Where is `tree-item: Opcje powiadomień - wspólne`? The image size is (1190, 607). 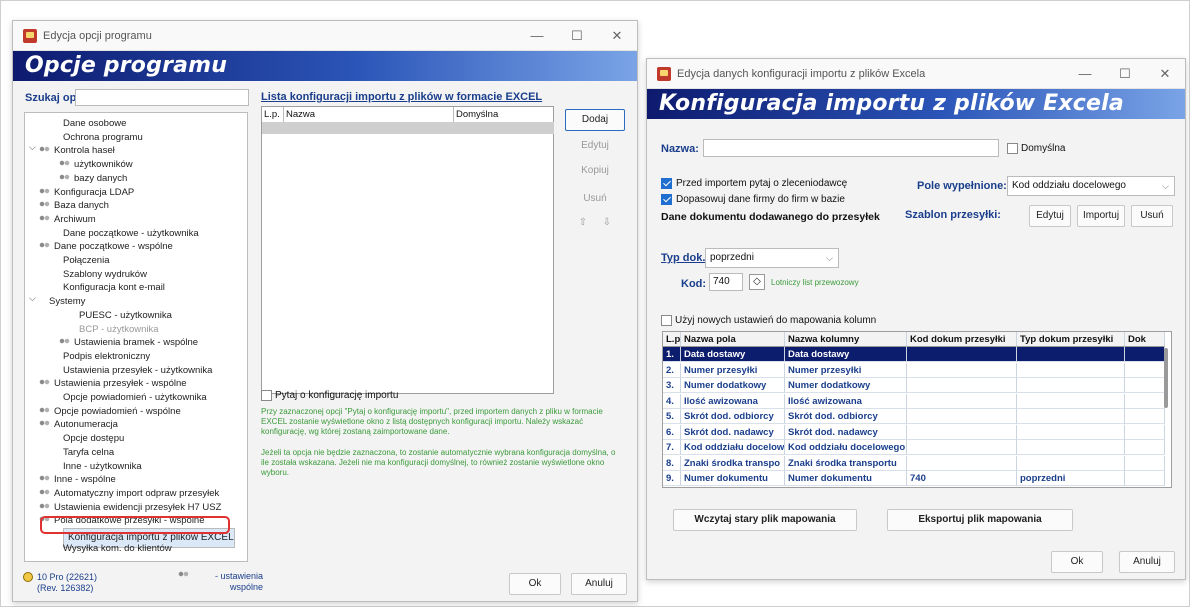
tree-item: Opcje powiadomień - wspólne is located at coordinates (110, 411).